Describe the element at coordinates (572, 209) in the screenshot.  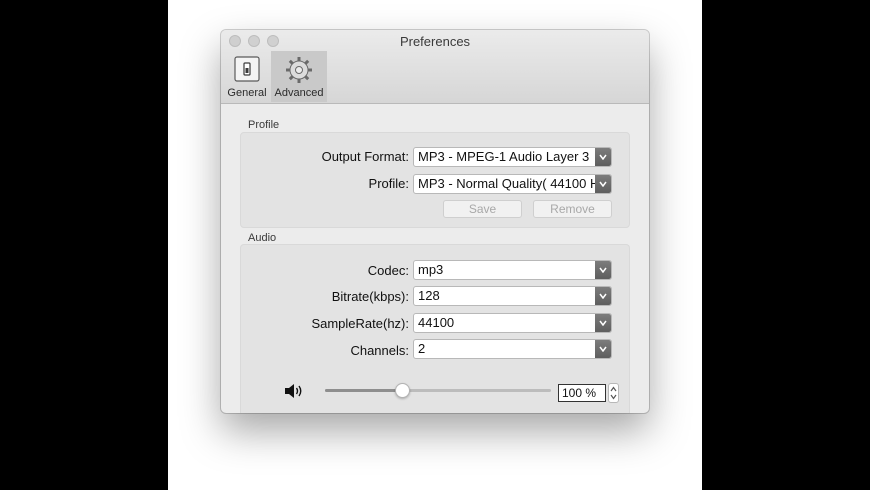
I see `remove-button: Remove` at that location.